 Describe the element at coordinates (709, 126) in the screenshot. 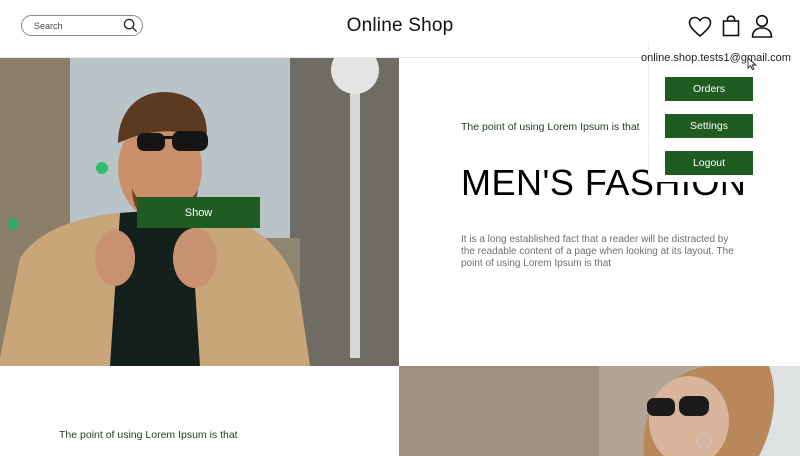

I see `settings-button: Settings` at that location.